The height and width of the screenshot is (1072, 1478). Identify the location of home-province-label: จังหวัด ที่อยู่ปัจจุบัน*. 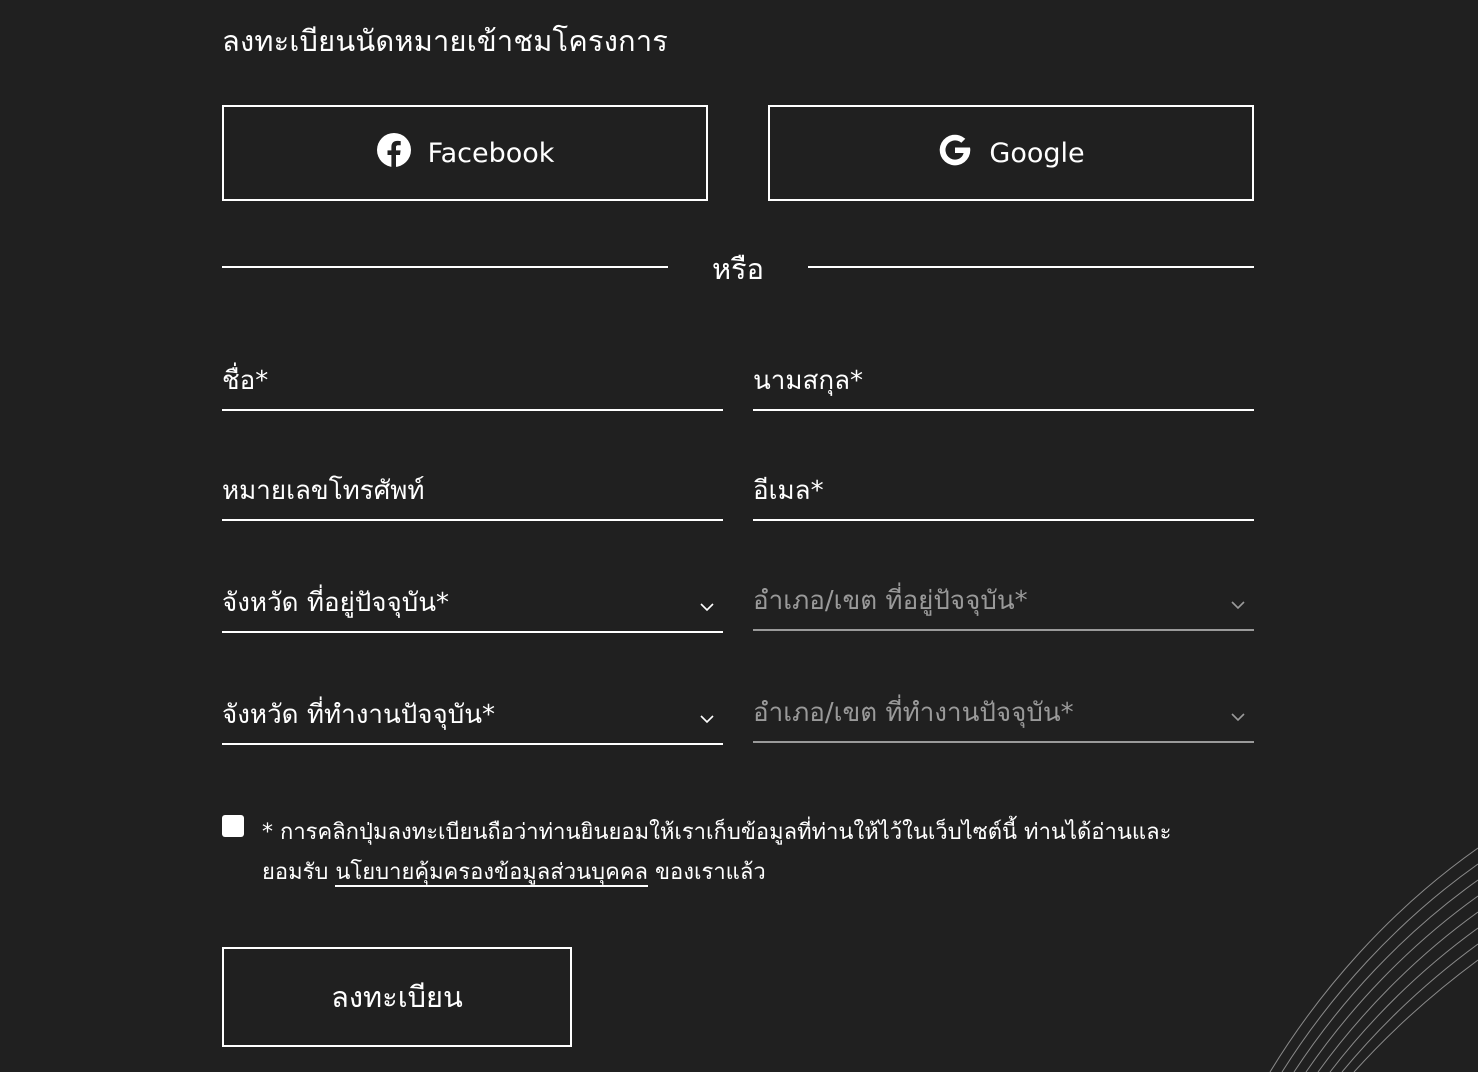
(336, 603).